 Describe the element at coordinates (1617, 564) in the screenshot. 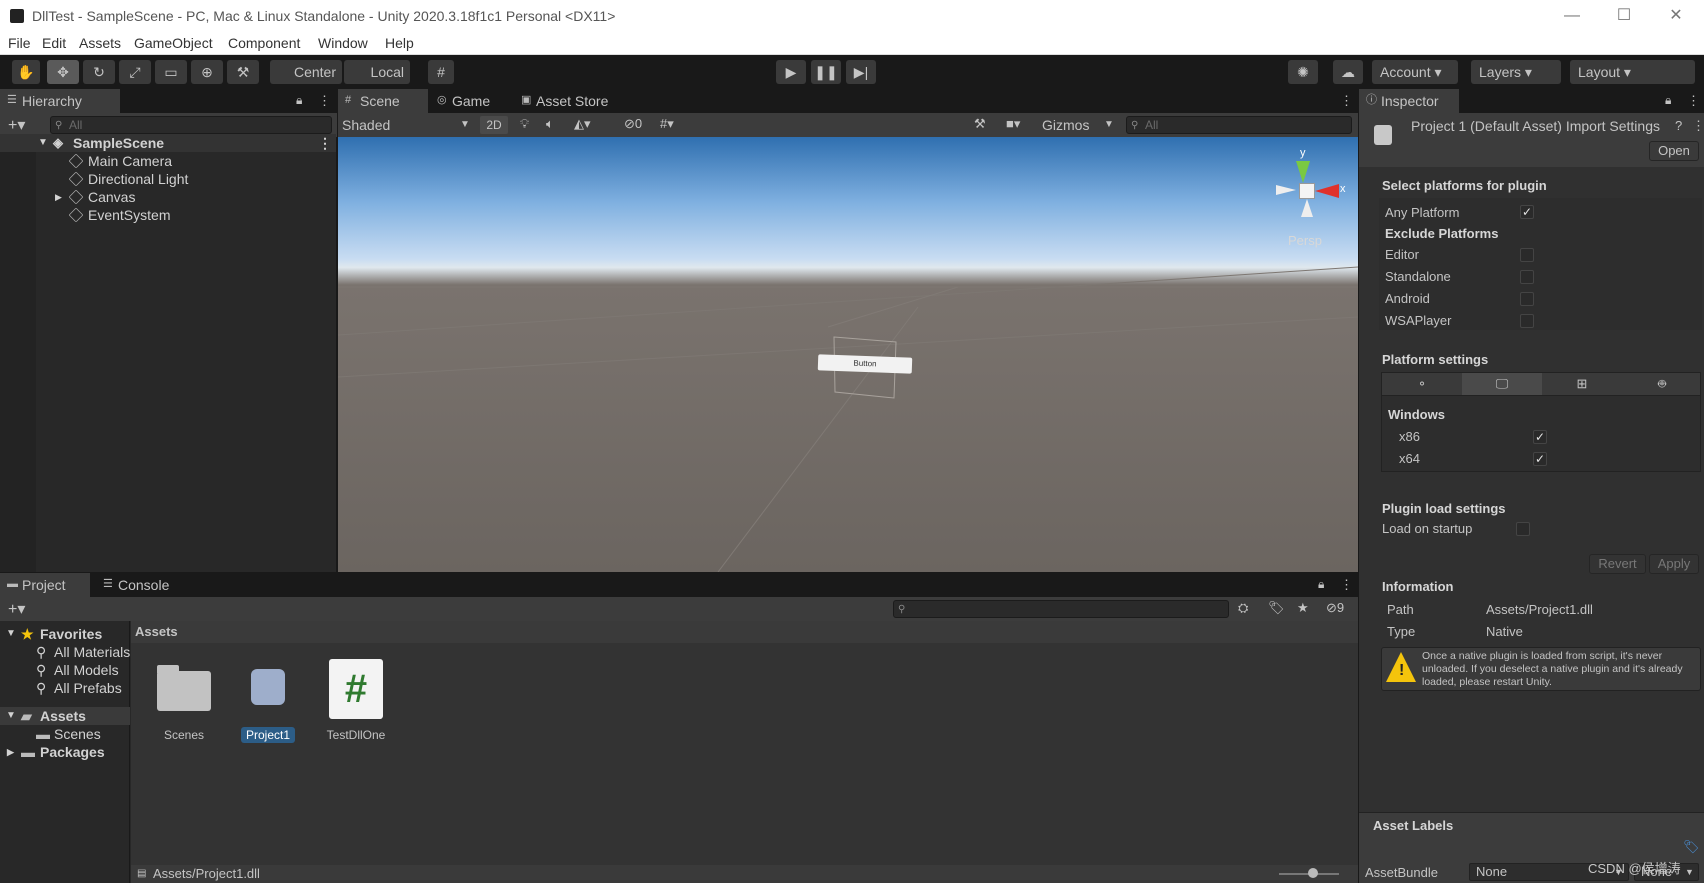

I see `revert-button: Revert` at that location.